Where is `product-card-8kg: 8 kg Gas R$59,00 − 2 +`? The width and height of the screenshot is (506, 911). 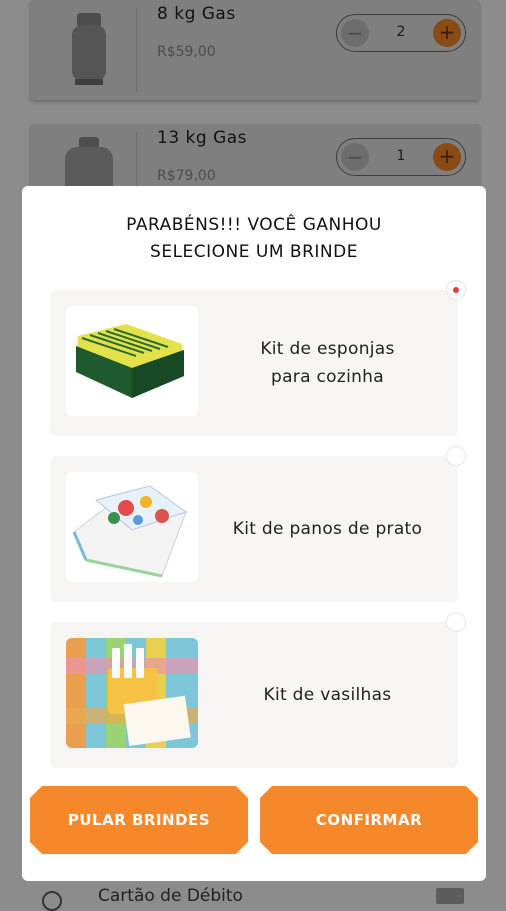 product-card-8kg: 8 kg Gas R$59,00 − 2 + is located at coordinates (255, 50).